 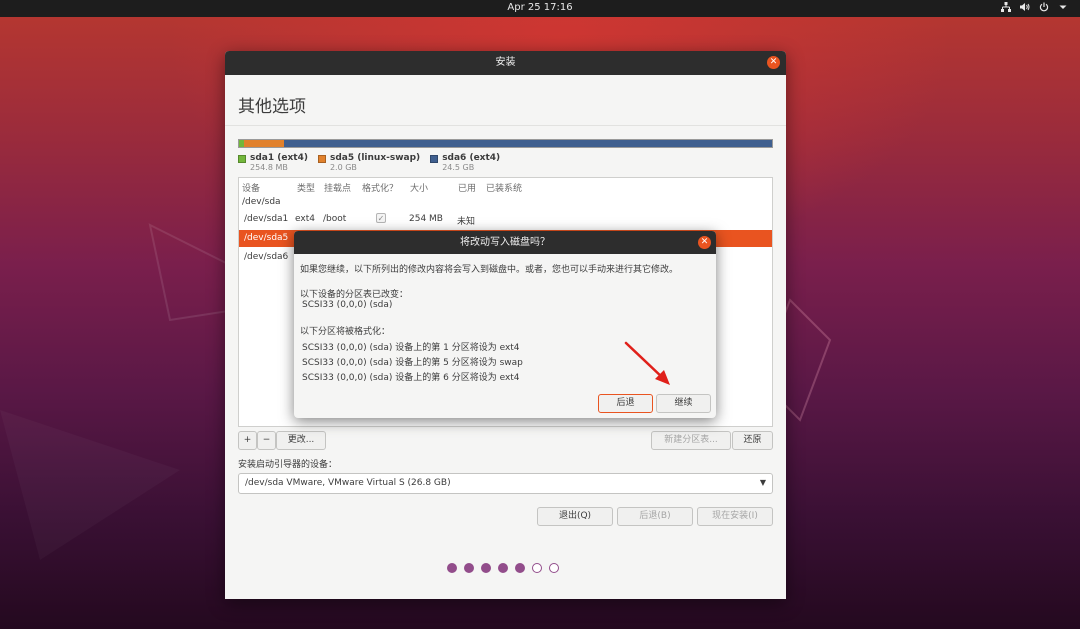 What do you see at coordinates (411, 378) in the screenshot?
I see `dialog-format-item: SCSI33 (0,0,0) (sda) 设备上的第 6 分区将设为 ext4` at bounding box center [411, 378].